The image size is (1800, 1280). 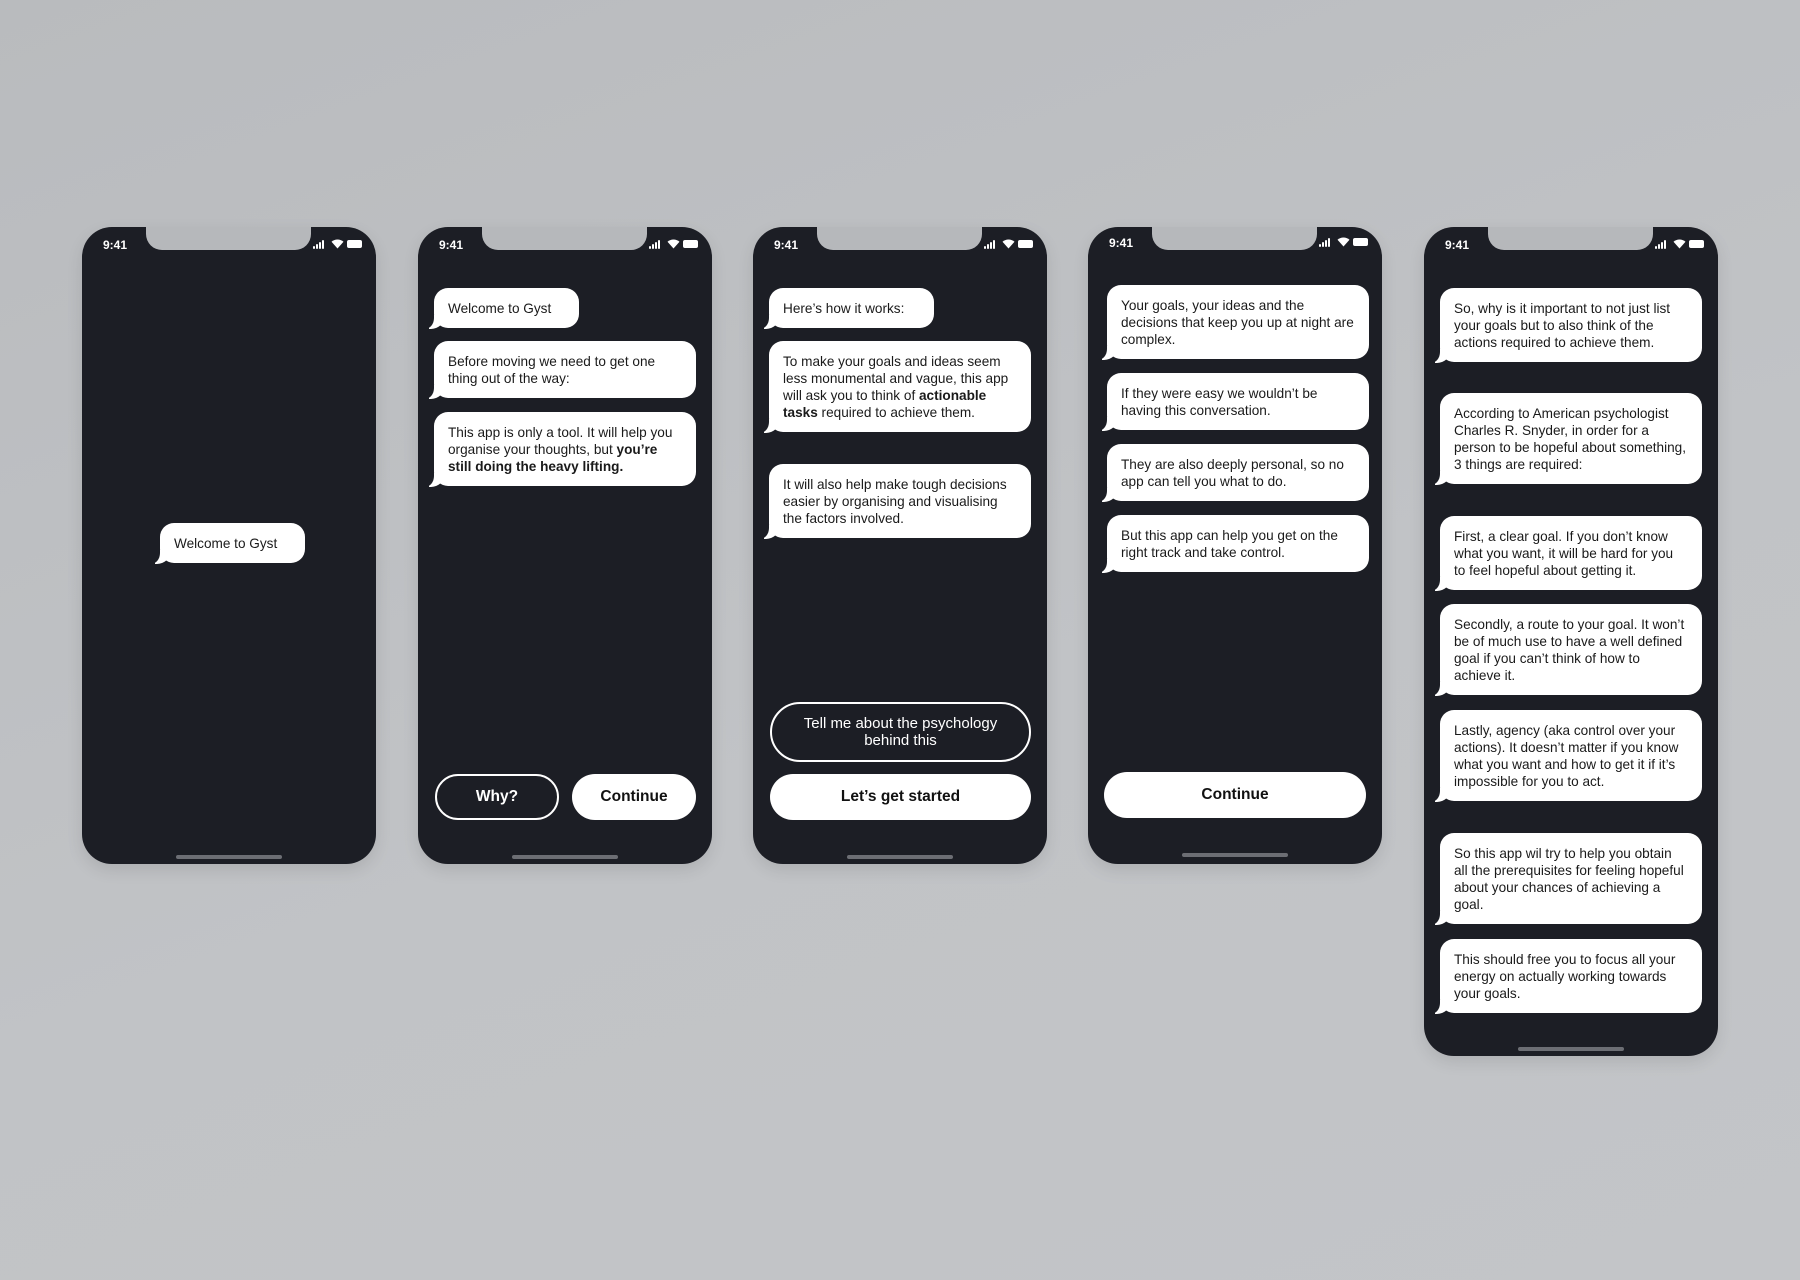 I want to click on psychology-button-label: Tell me about the psychology behind this, so click(x=900, y=732).